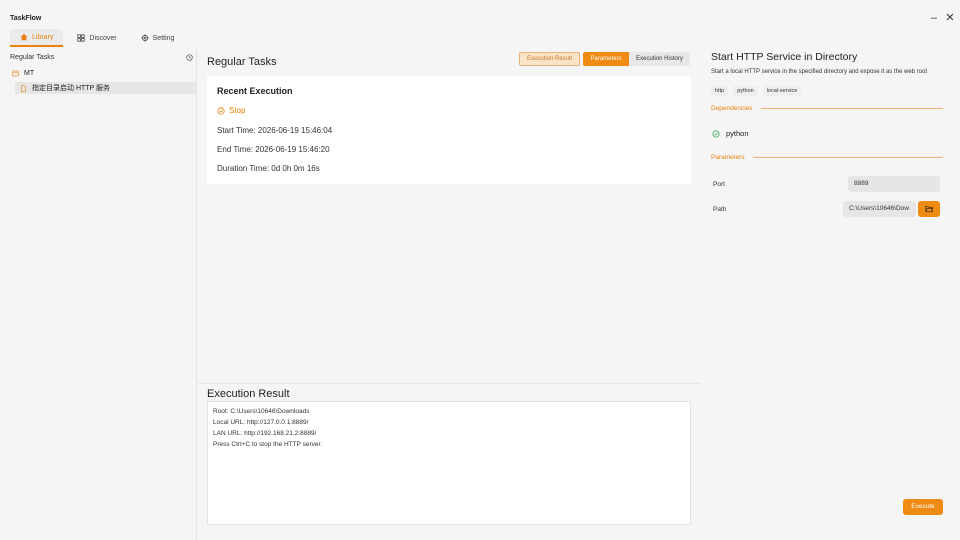  I want to click on sidebar-item-http-service: 指定目录启动 HTTP 服务, so click(106, 88).